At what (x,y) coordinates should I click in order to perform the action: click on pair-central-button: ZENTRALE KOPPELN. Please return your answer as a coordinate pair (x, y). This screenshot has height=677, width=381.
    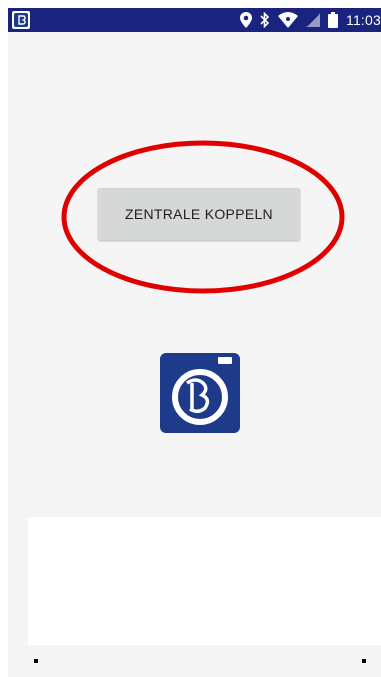
    Looking at the image, I should click on (199, 214).